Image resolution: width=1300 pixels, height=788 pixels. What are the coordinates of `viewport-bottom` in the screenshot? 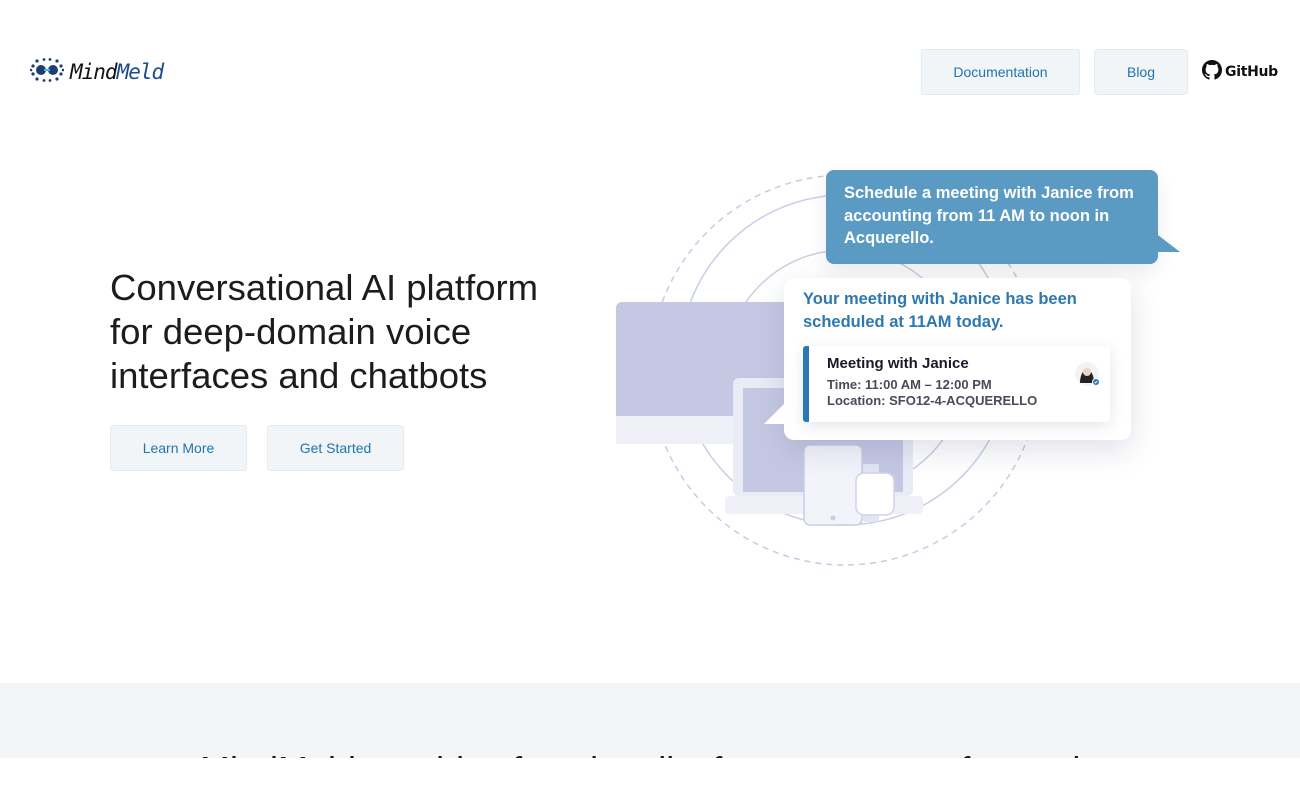 It's located at (650, 773).